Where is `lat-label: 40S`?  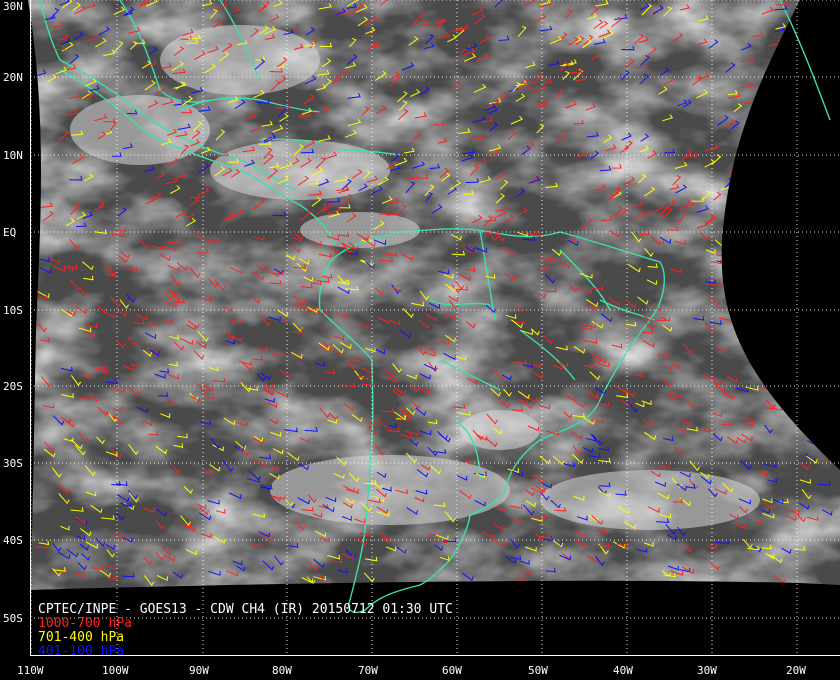 lat-label: 40S is located at coordinates (13, 540).